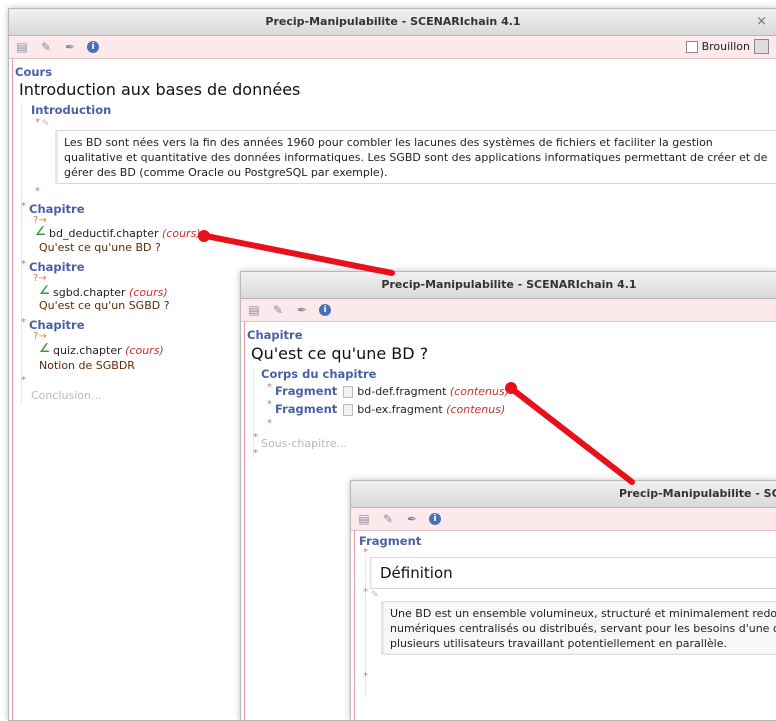 The image size is (776, 721). Describe the element at coordinates (57, 209) in the screenshot. I see `chapitre-label-1: Chapitre` at that location.